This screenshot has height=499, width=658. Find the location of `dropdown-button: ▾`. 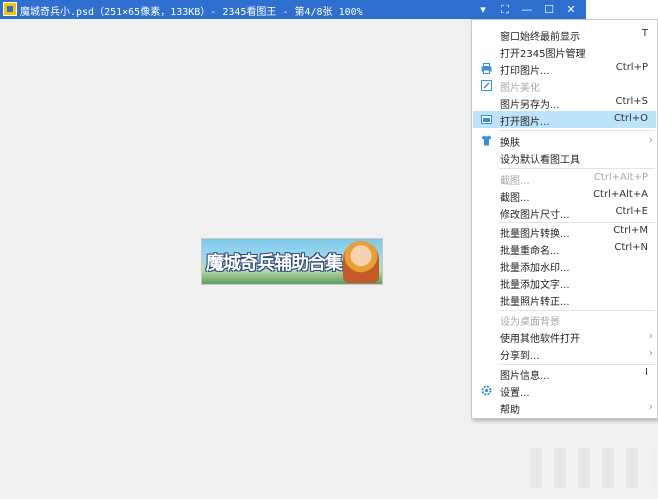

dropdown-button: ▾ is located at coordinates (483, 9).